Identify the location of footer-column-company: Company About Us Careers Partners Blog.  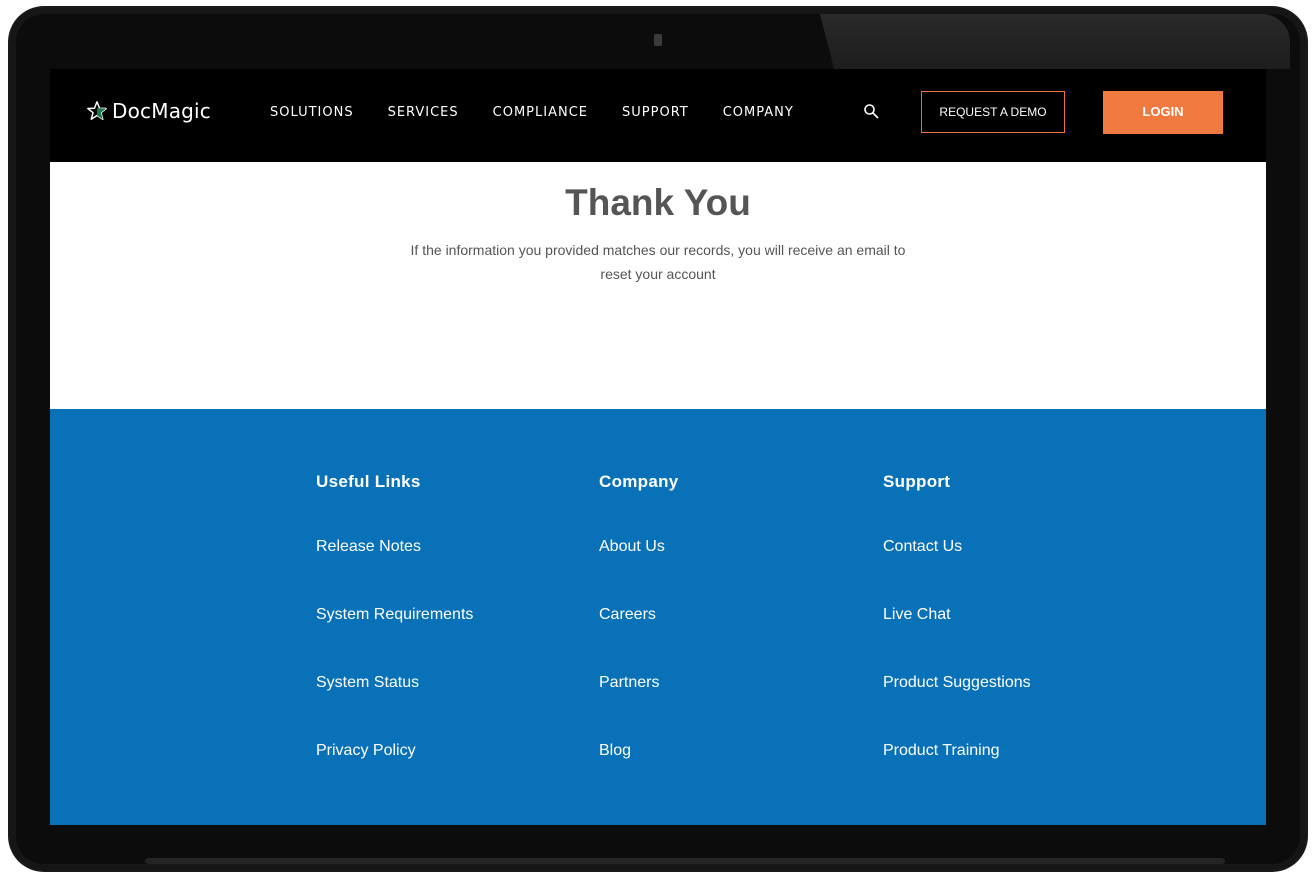
(724, 641).